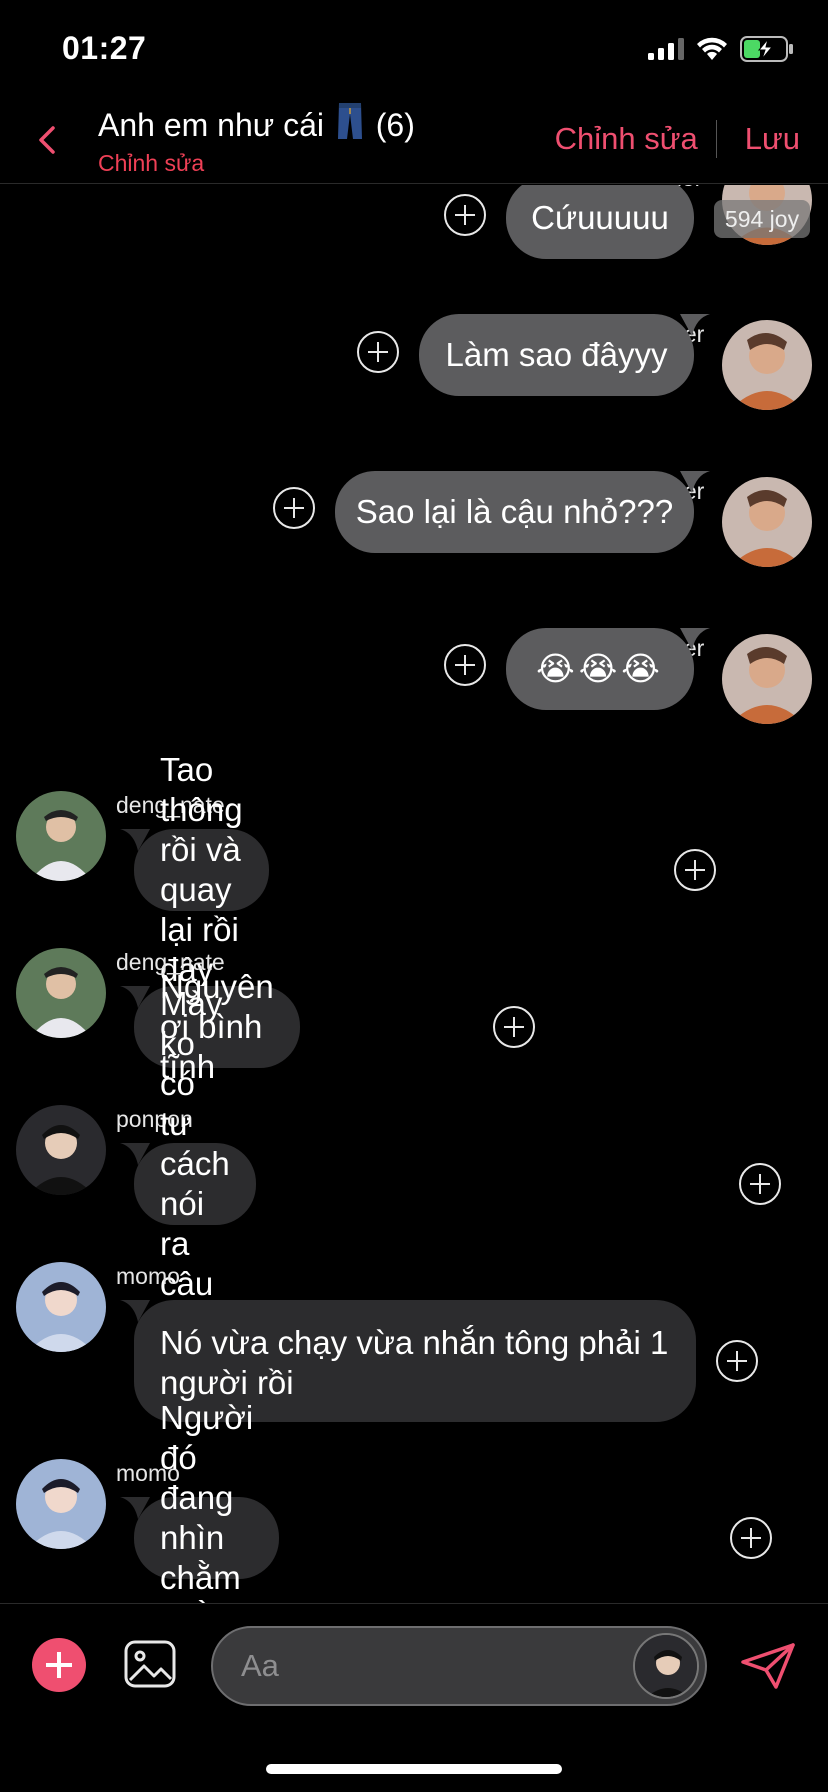 The height and width of the screenshot is (1792, 828). What do you see at coordinates (148, 1276) in the screenshot?
I see `message-username: momo` at bounding box center [148, 1276].